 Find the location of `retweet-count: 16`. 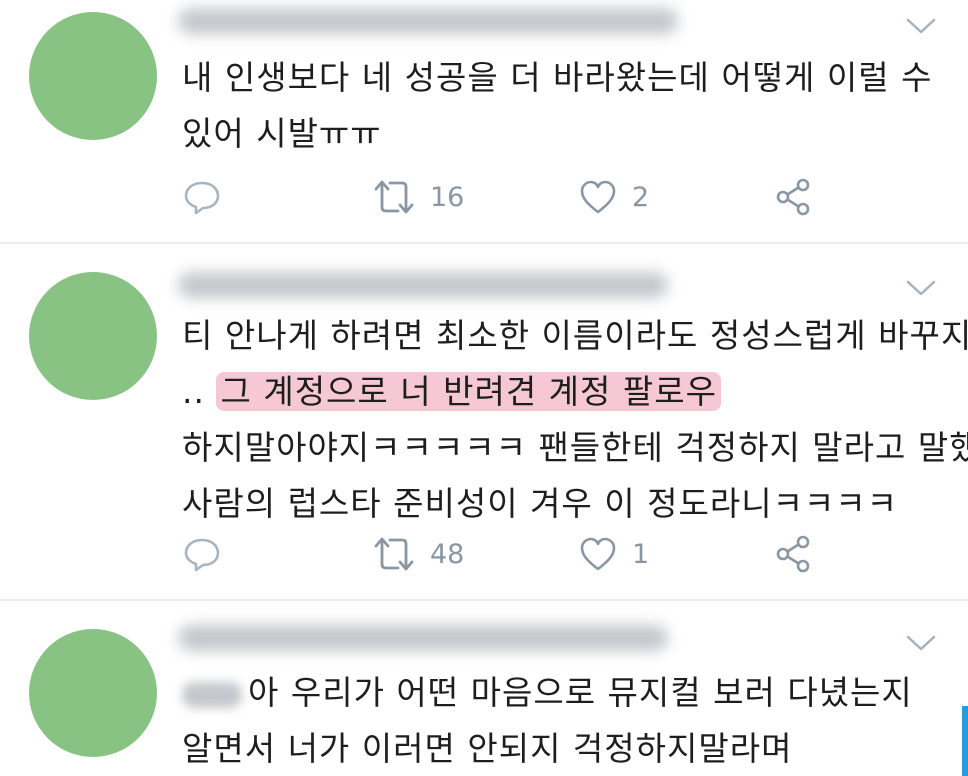

retweet-count: 16 is located at coordinates (447, 197).